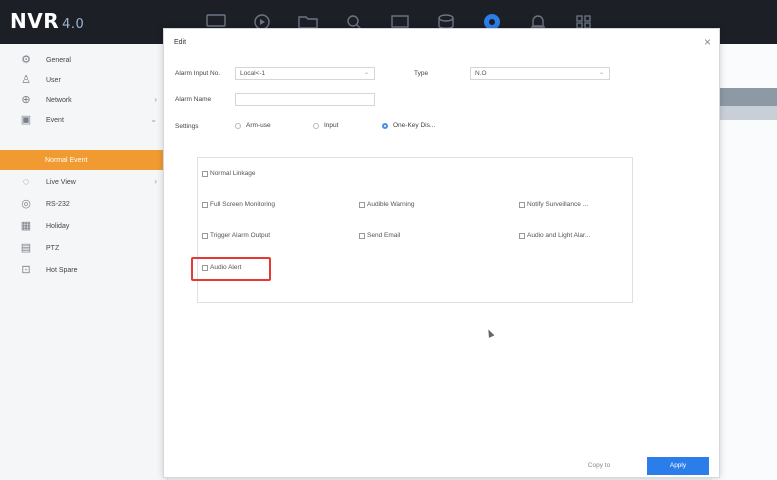  I want to click on sidebar-item-live-view: ◌ Live View ›, so click(83, 182).